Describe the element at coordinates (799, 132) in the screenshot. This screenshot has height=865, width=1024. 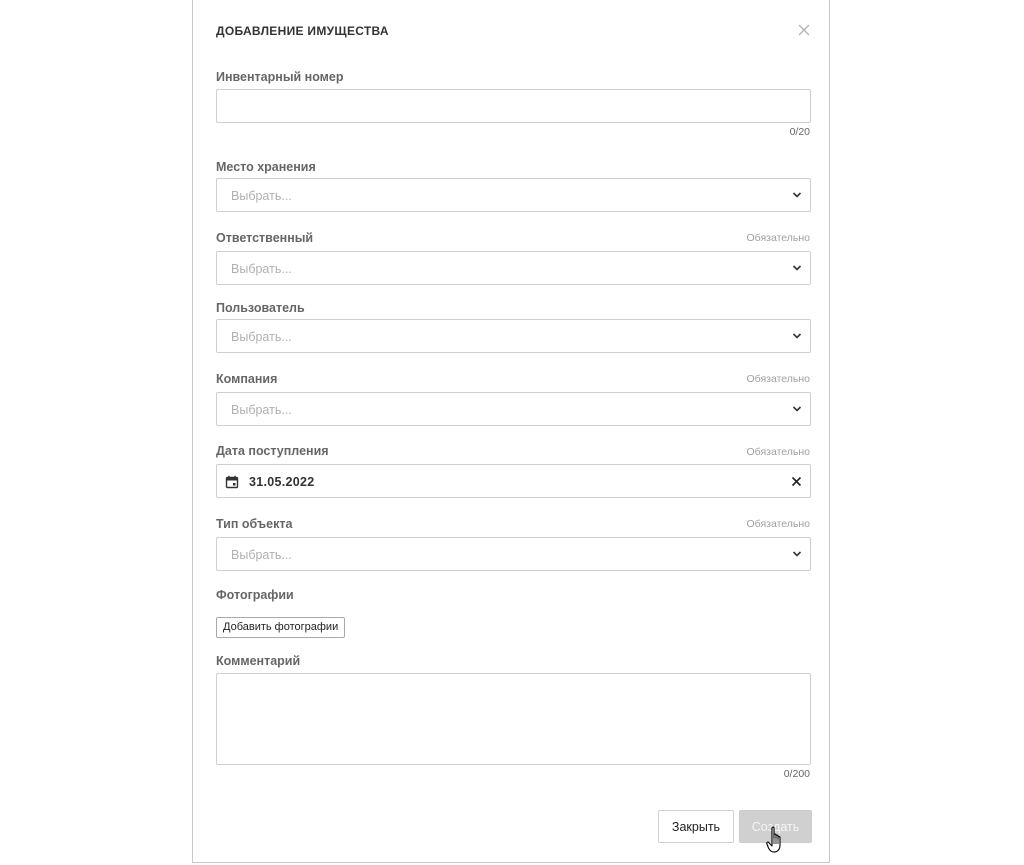
I see `inventory-number-counter: 0/20` at that location.